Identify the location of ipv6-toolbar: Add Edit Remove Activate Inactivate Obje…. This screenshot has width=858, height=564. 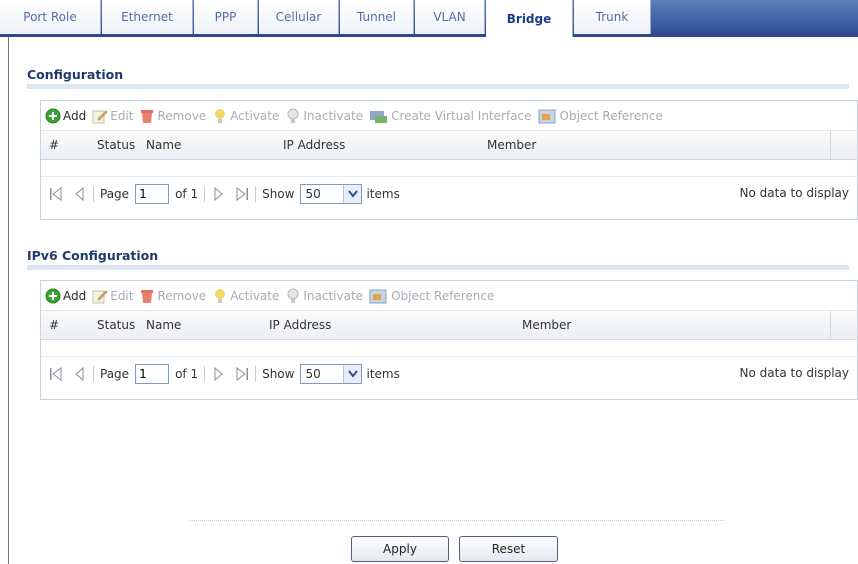
(449, 296).